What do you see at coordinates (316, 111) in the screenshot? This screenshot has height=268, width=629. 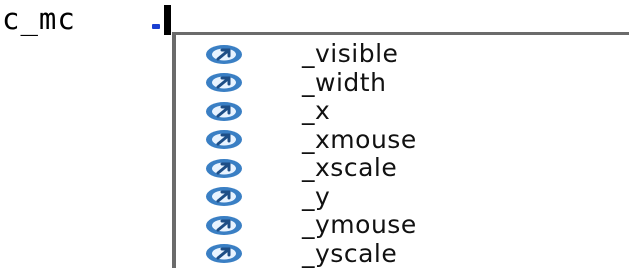 I see `completion-item-label: _x` at bounding box center [316, 111].